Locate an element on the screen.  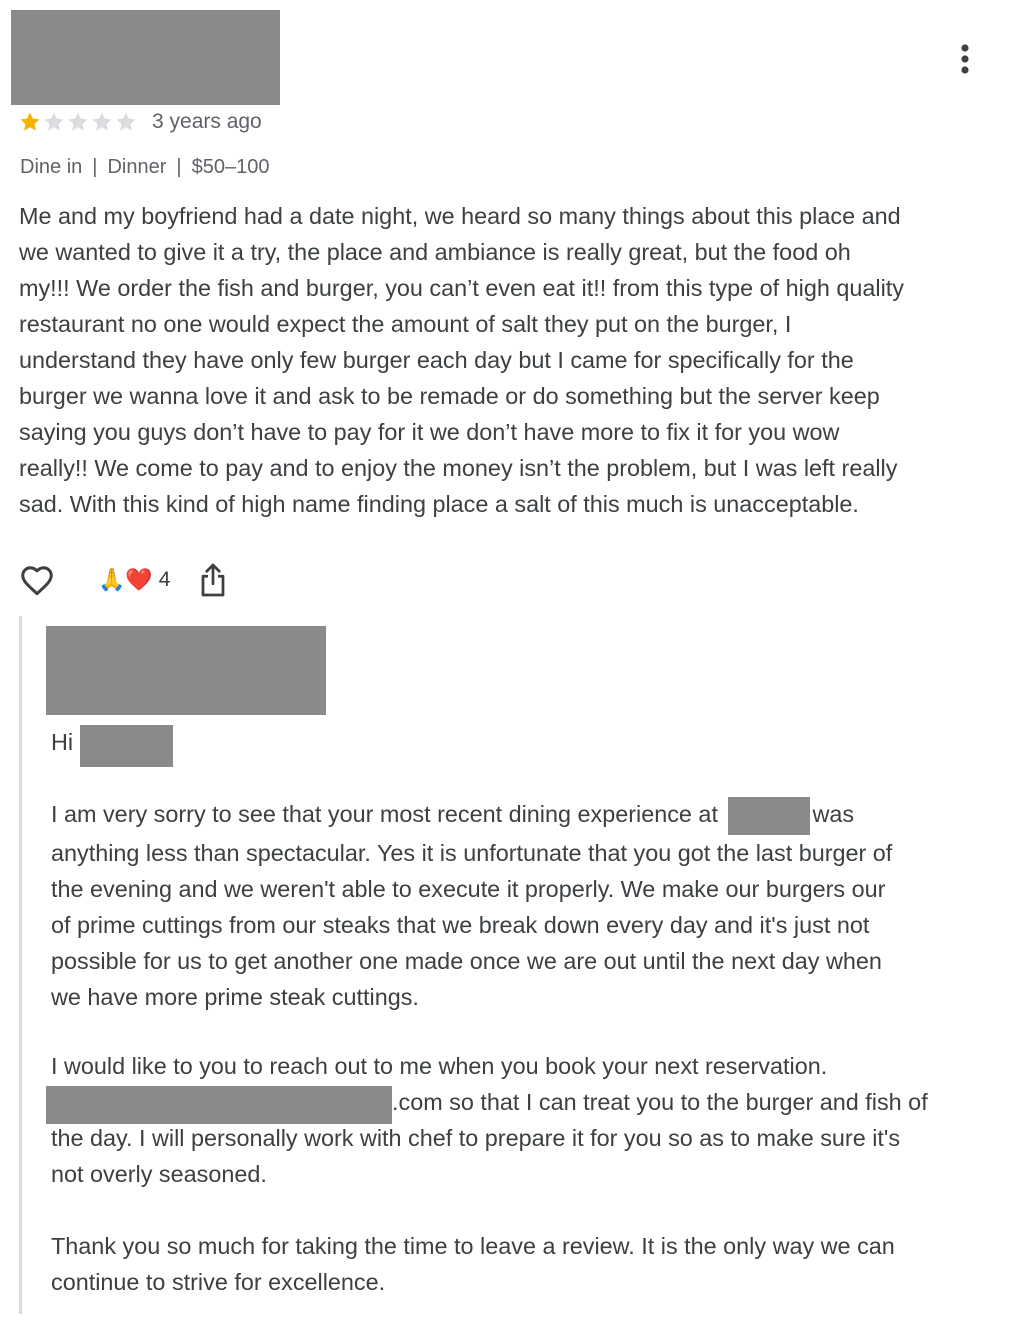
reply-line: was is located at coordinates (833, 814).